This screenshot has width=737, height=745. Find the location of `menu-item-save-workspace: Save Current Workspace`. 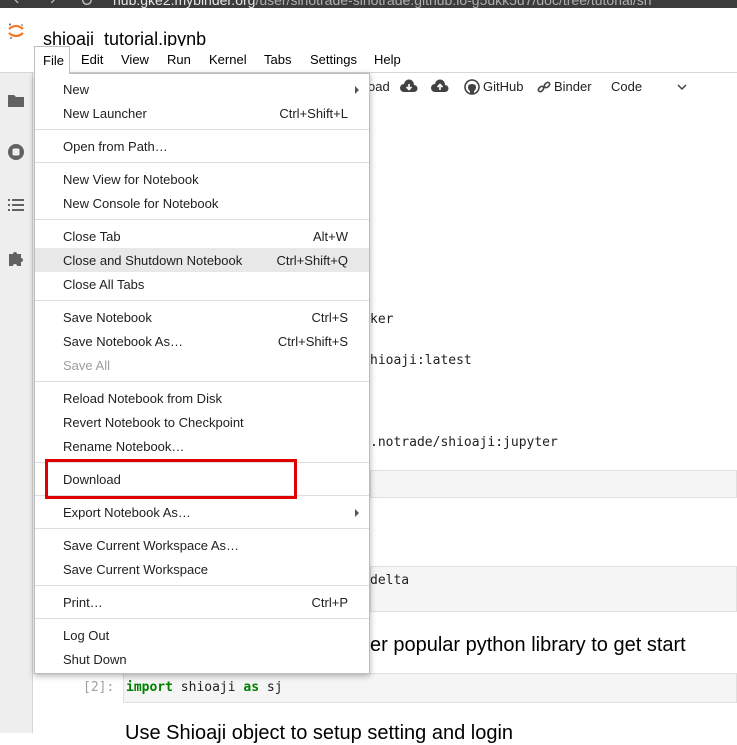

menu-item-save-workspace: Save Current Workspace is located at coordinates (202, 569).